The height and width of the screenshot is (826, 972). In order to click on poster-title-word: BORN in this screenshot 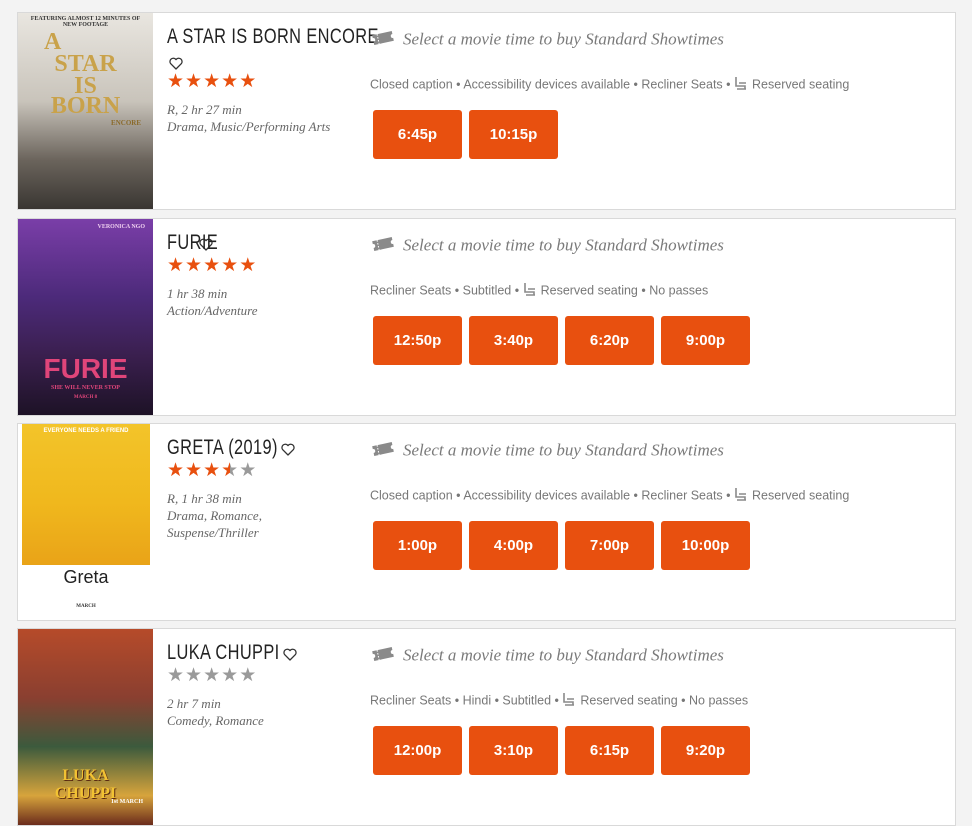, I will do `click(85, 106)`.